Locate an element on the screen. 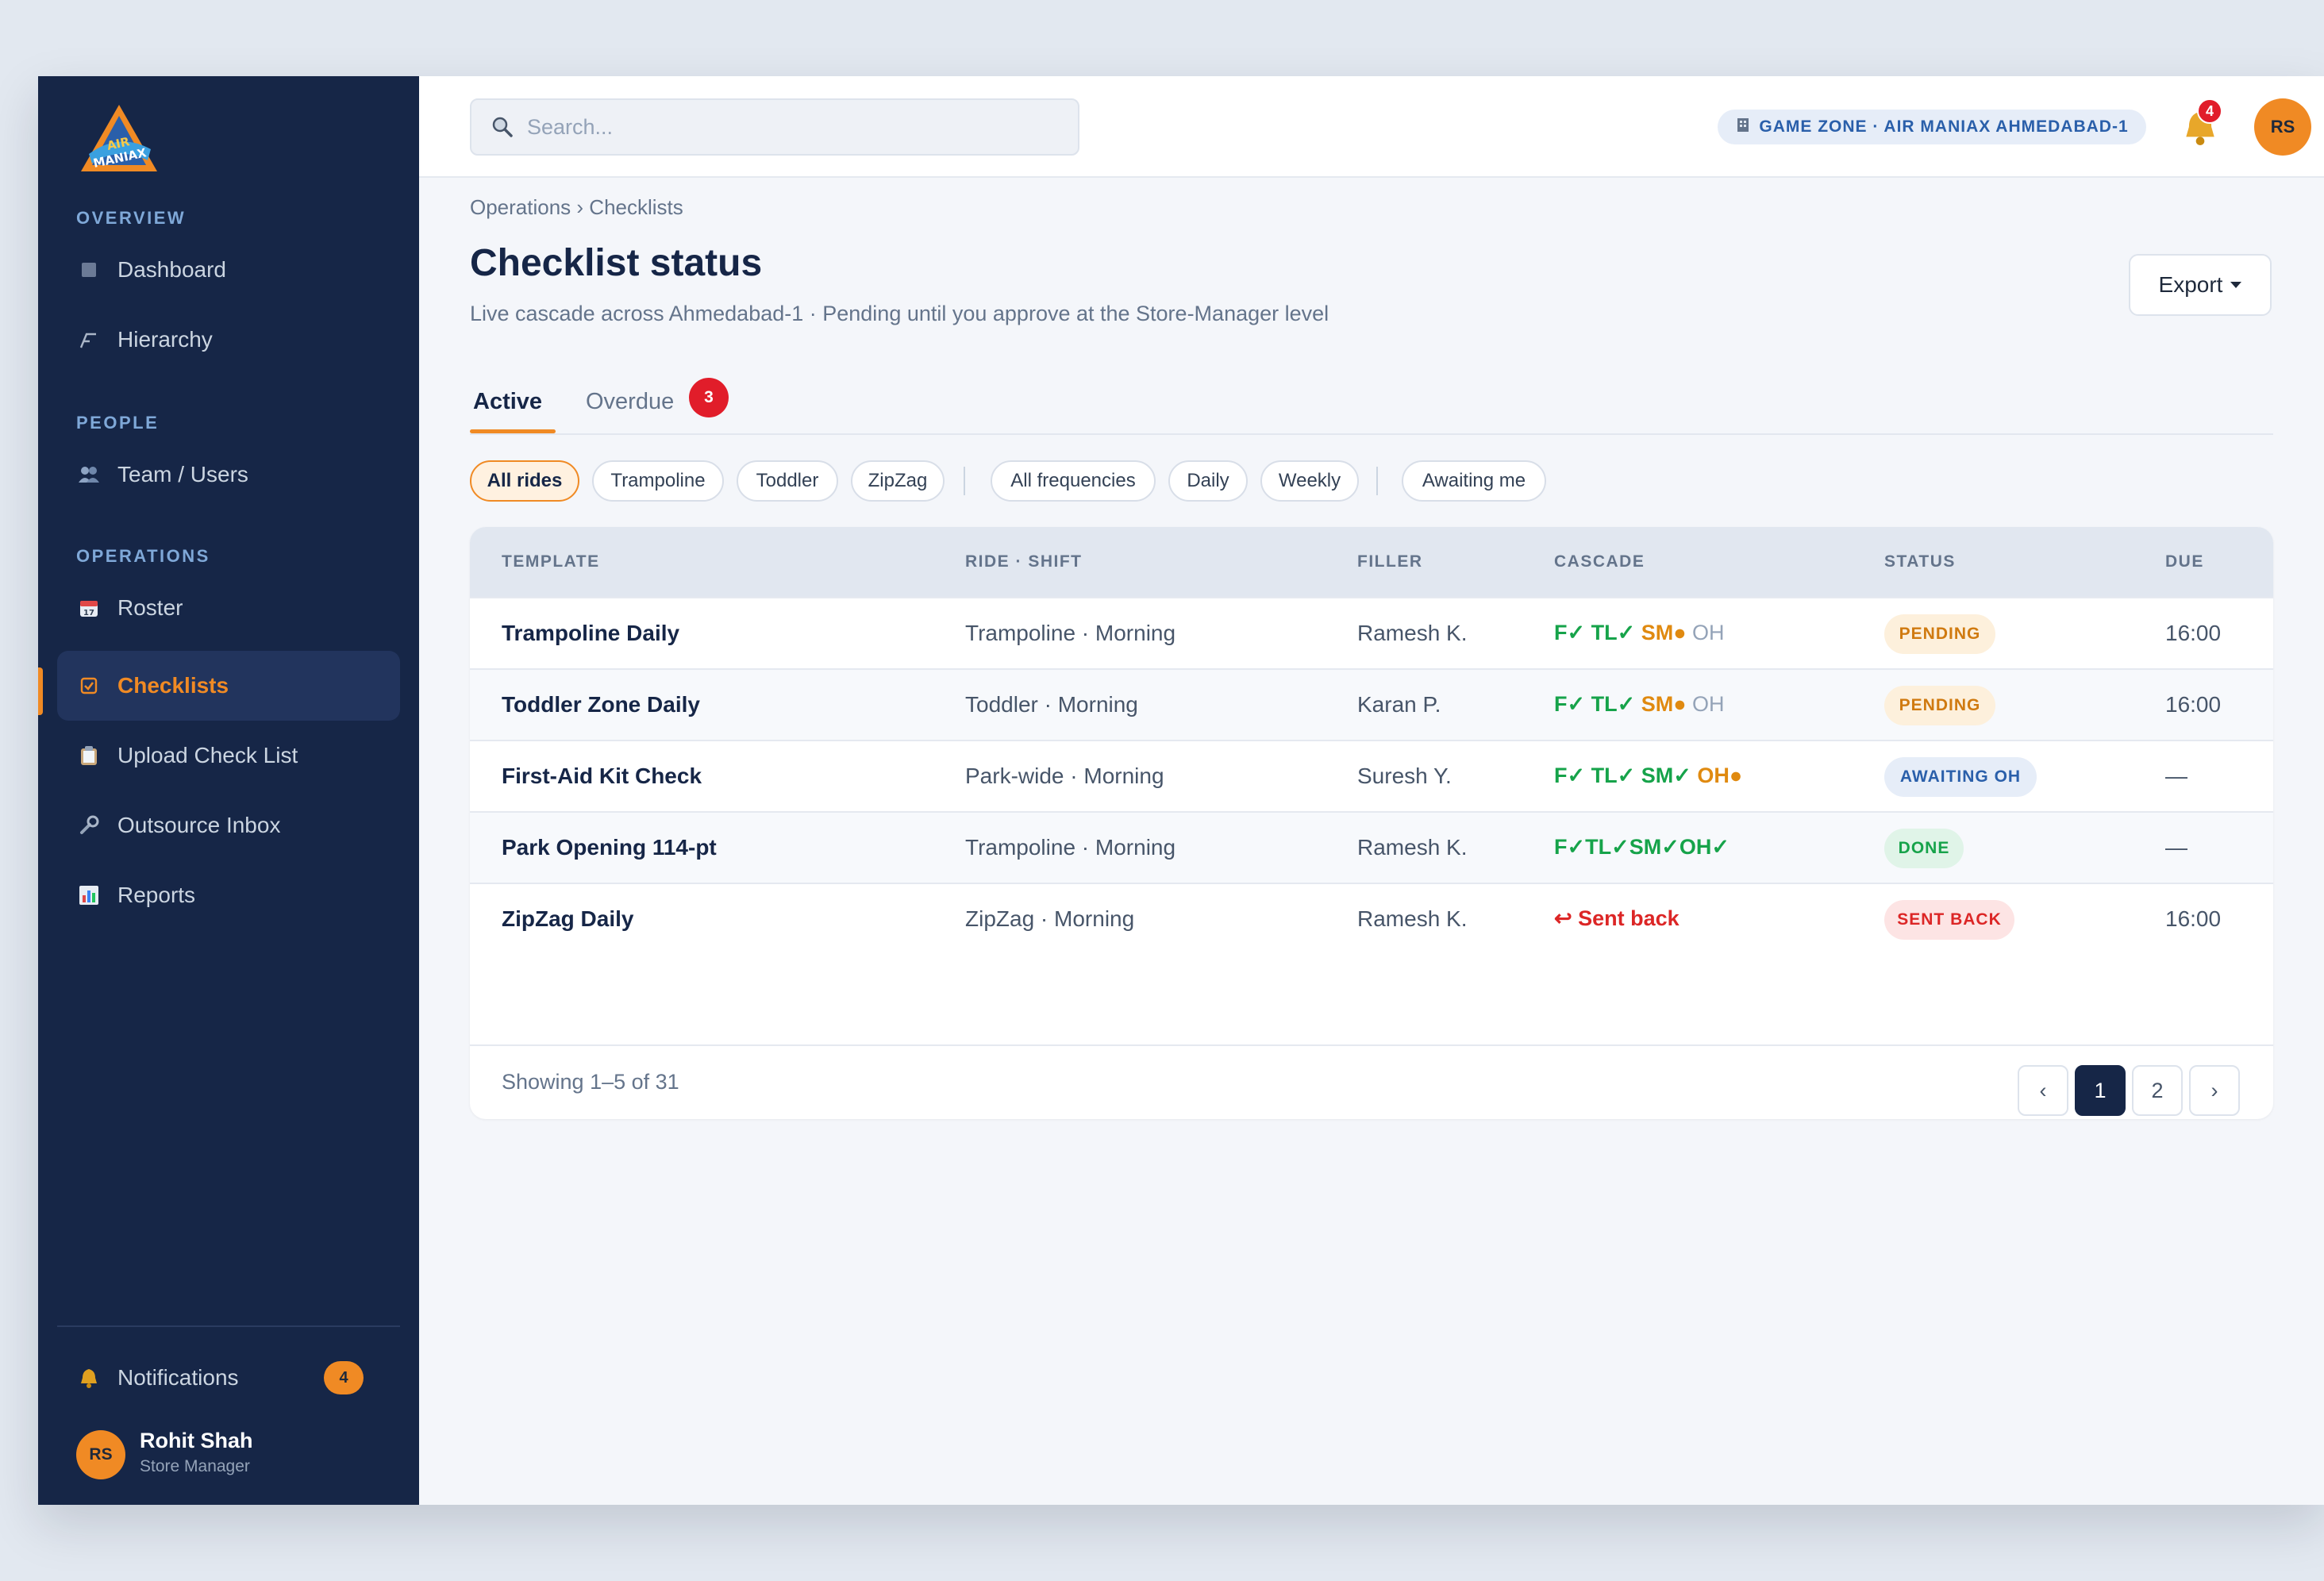  tab-active-underline is located at coordinates (513, 431).